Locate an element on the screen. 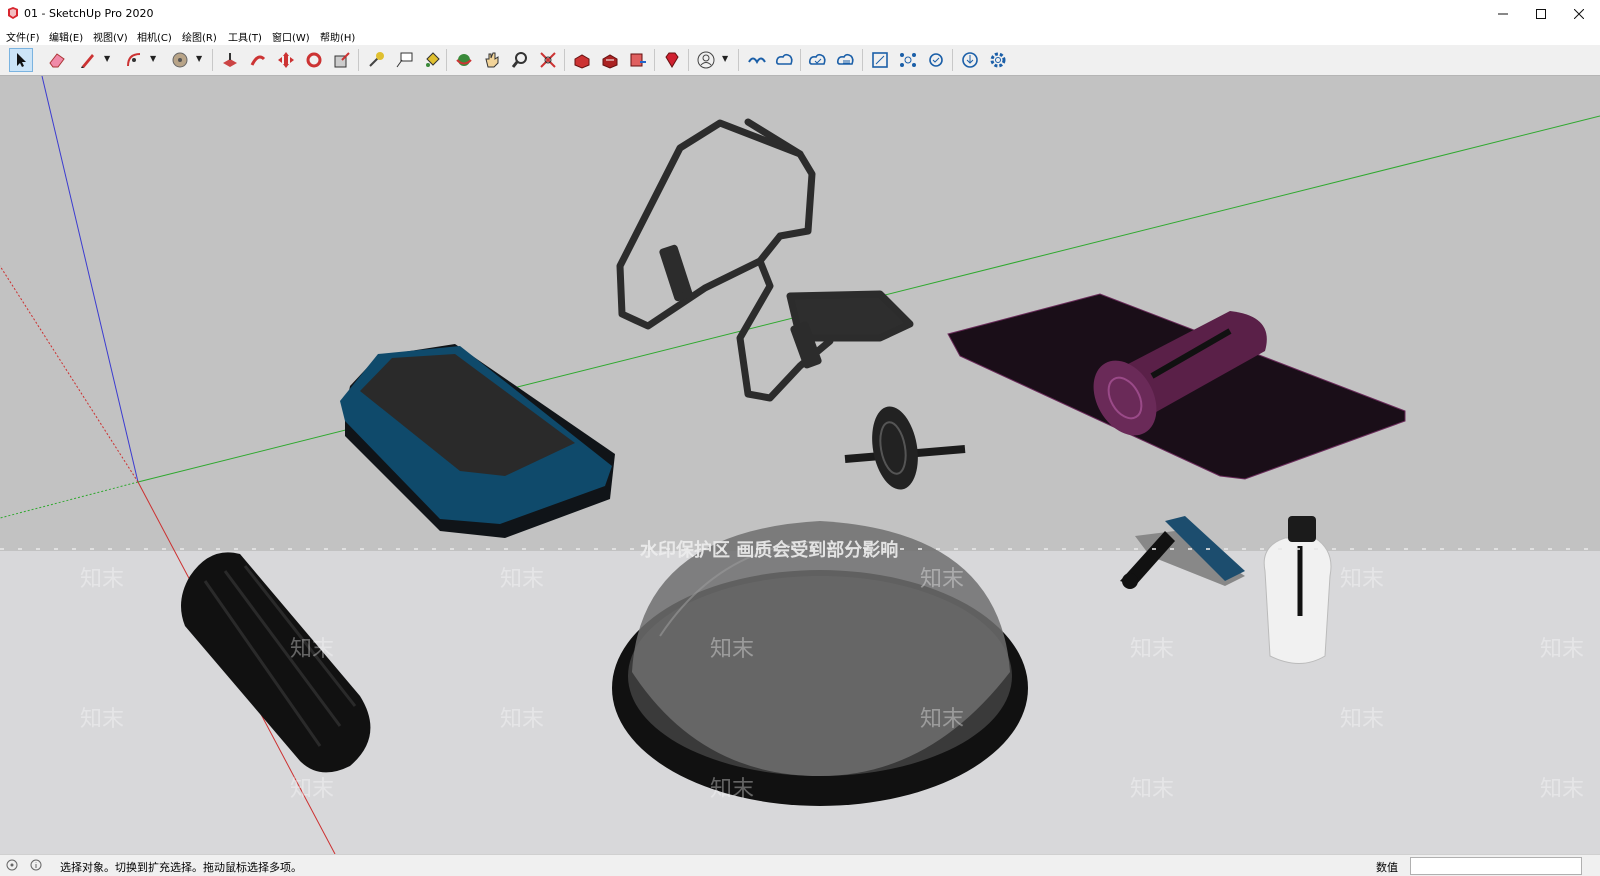  trimble-connect-button is located at coordinates (757, 60).